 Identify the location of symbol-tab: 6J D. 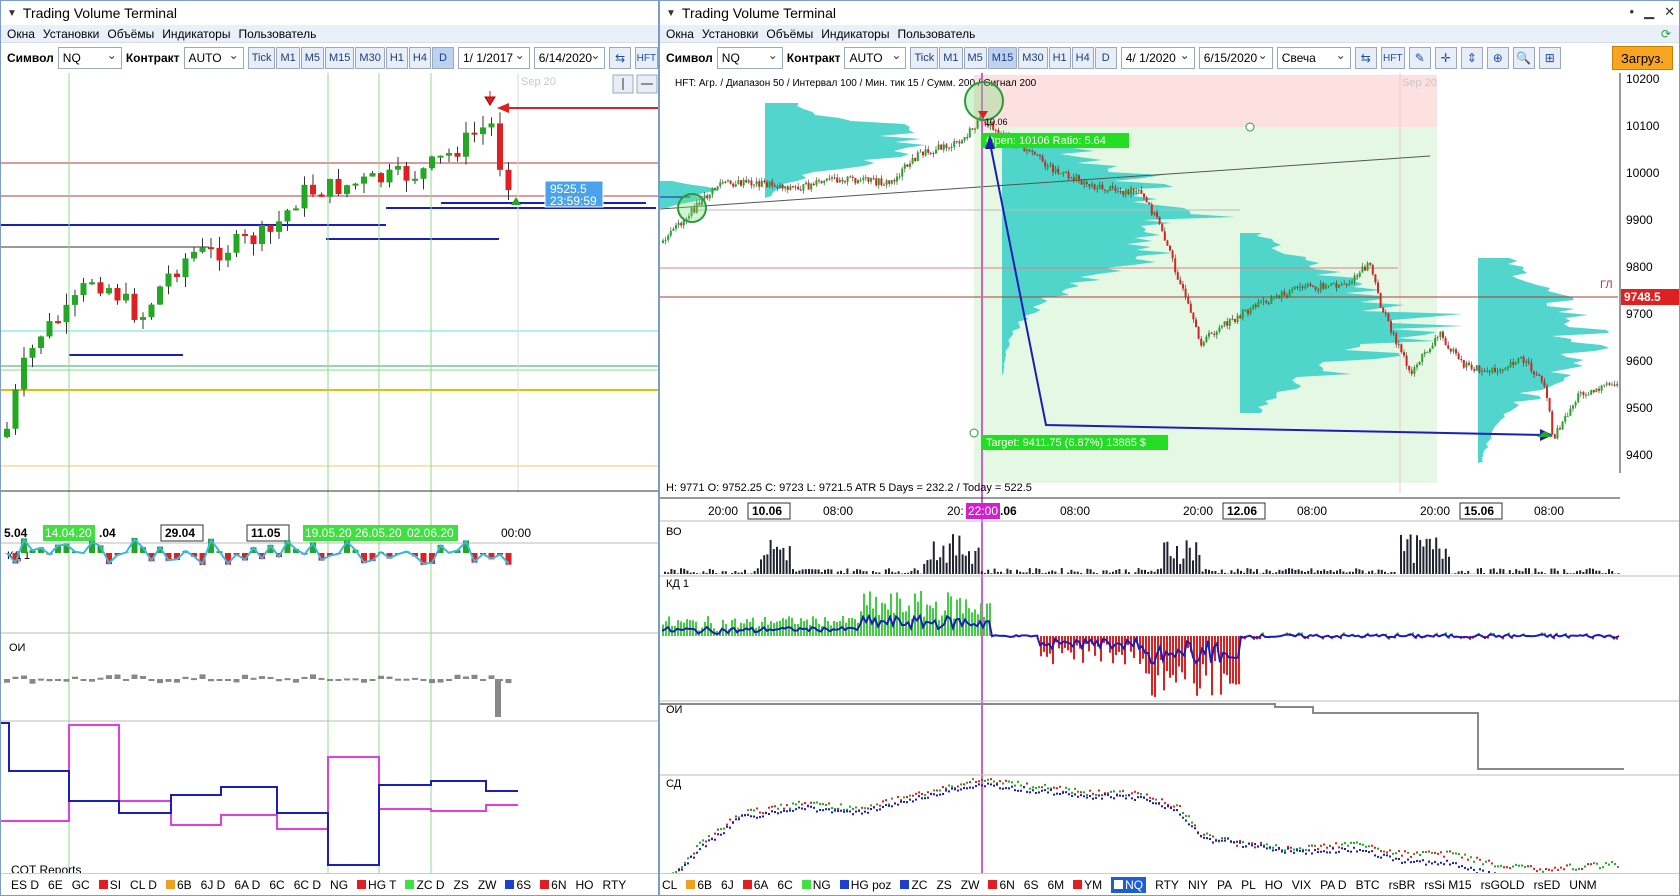
(213, 885).